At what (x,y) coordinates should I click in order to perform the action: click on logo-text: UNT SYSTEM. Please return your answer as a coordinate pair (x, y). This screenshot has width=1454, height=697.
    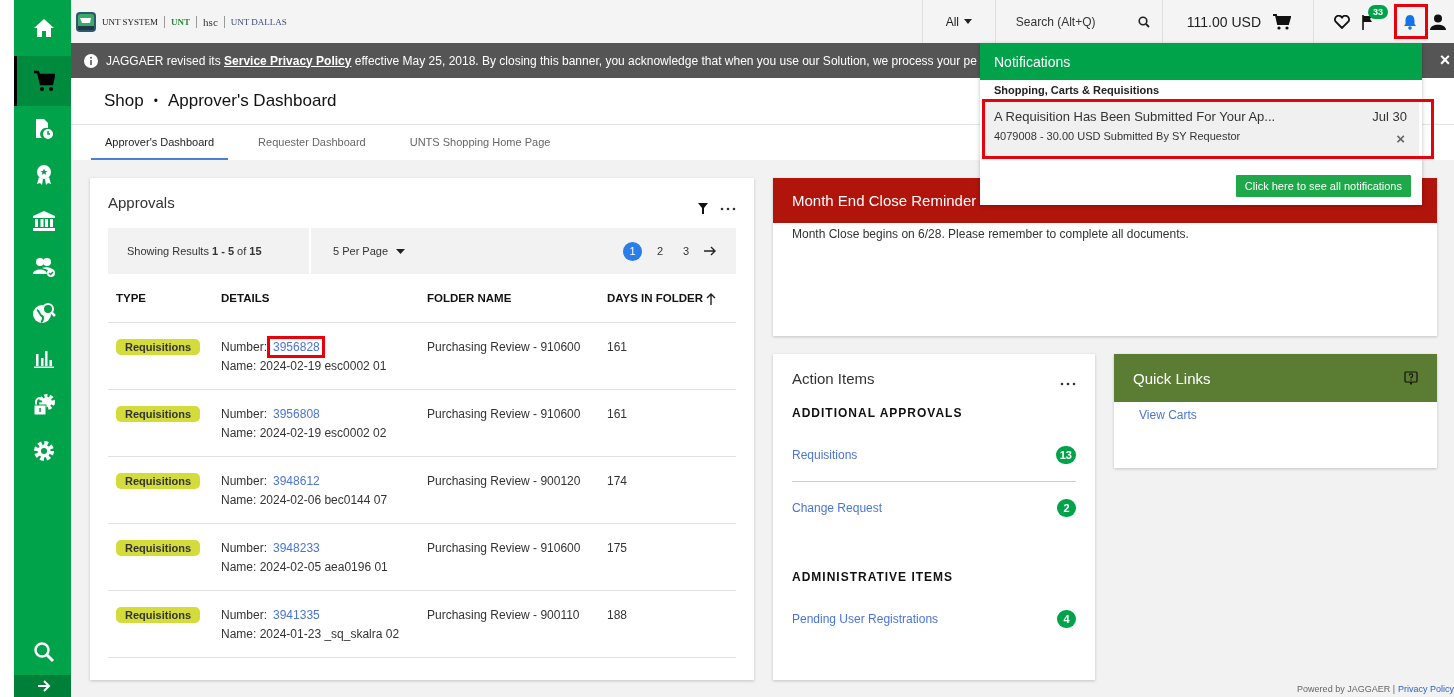
    Looking at the image, I should click on (130, 21).